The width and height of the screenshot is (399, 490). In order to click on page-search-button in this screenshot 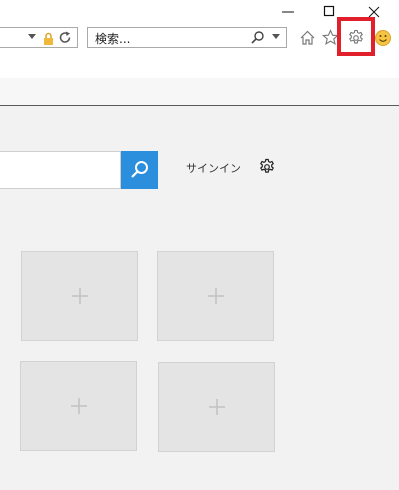, I will do `click(139, 170)`.